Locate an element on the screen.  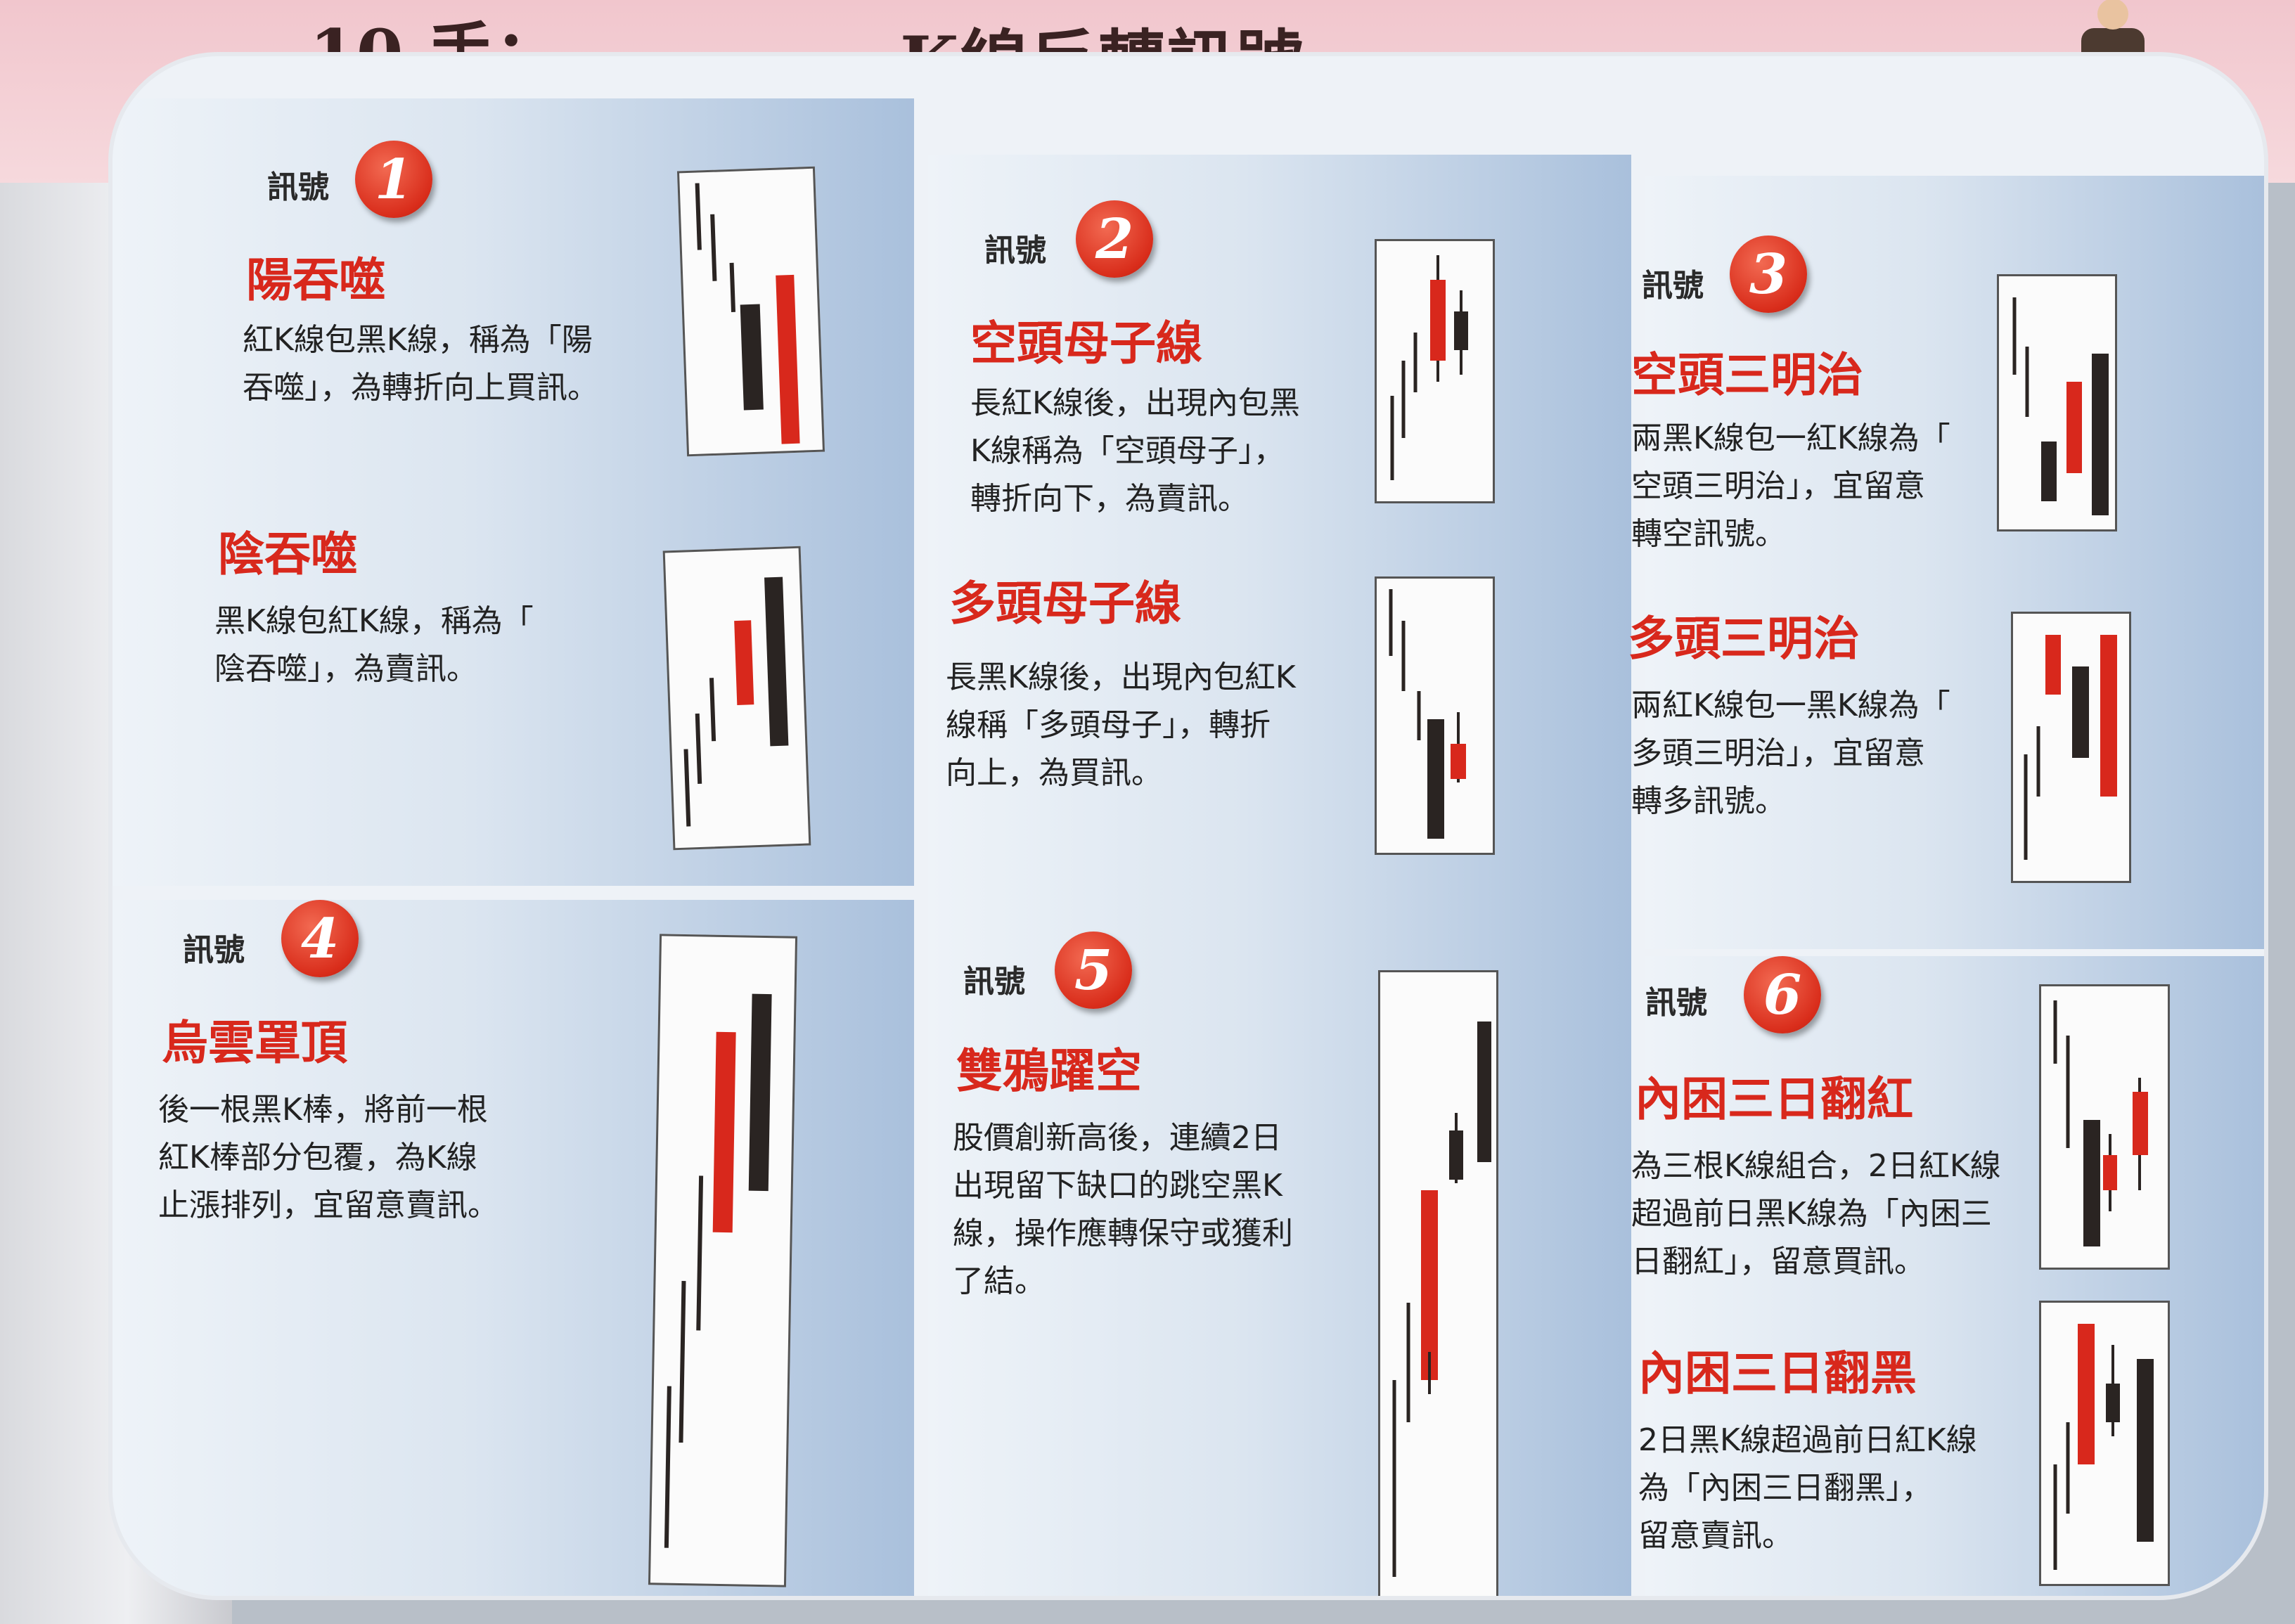
description-line: 多頭三明治」，宜留意 is located at coordinates (1778, 753).